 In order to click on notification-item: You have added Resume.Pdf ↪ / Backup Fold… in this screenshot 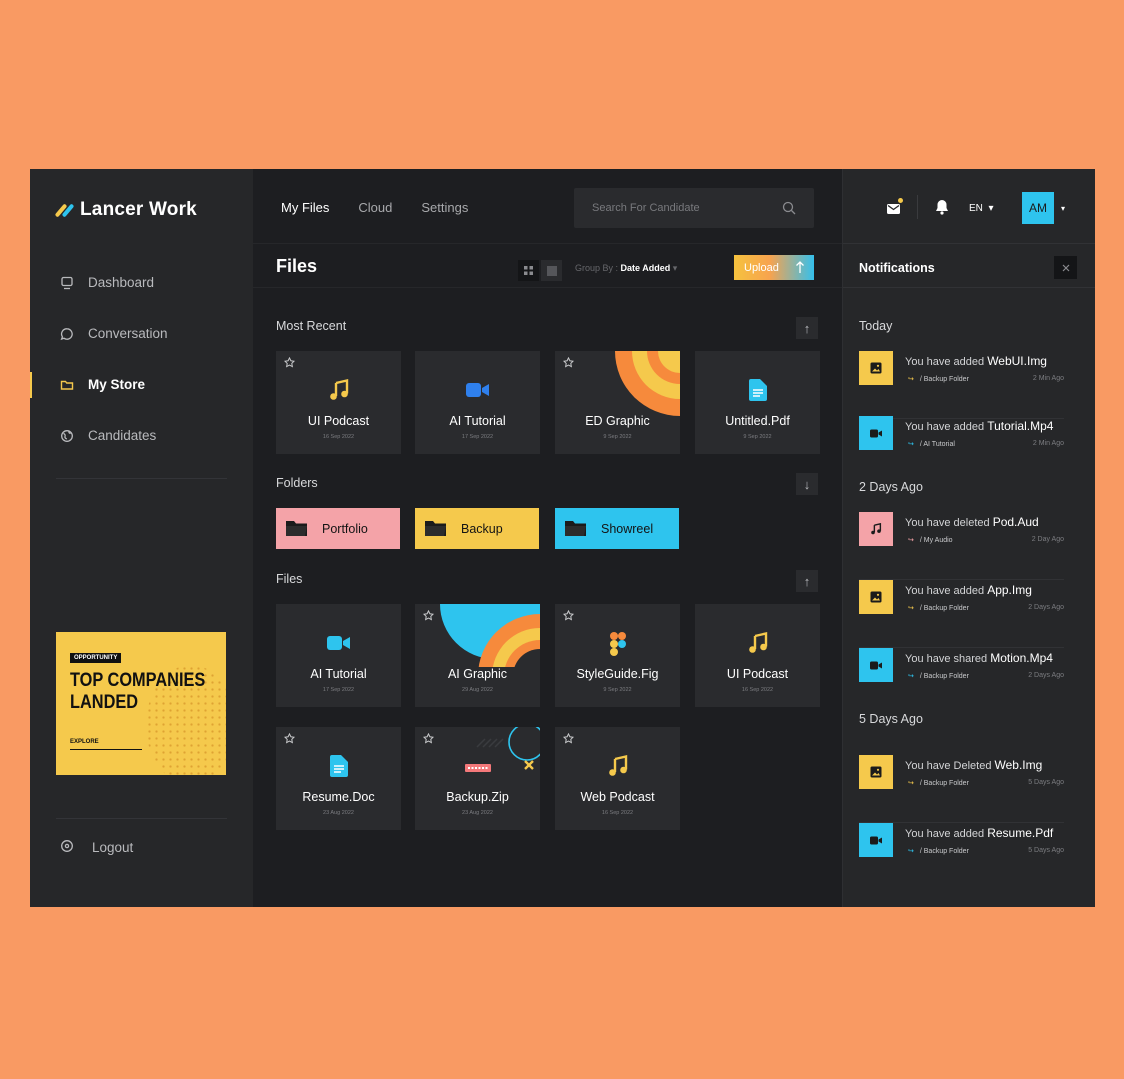, I will do `click(961, 857)`.